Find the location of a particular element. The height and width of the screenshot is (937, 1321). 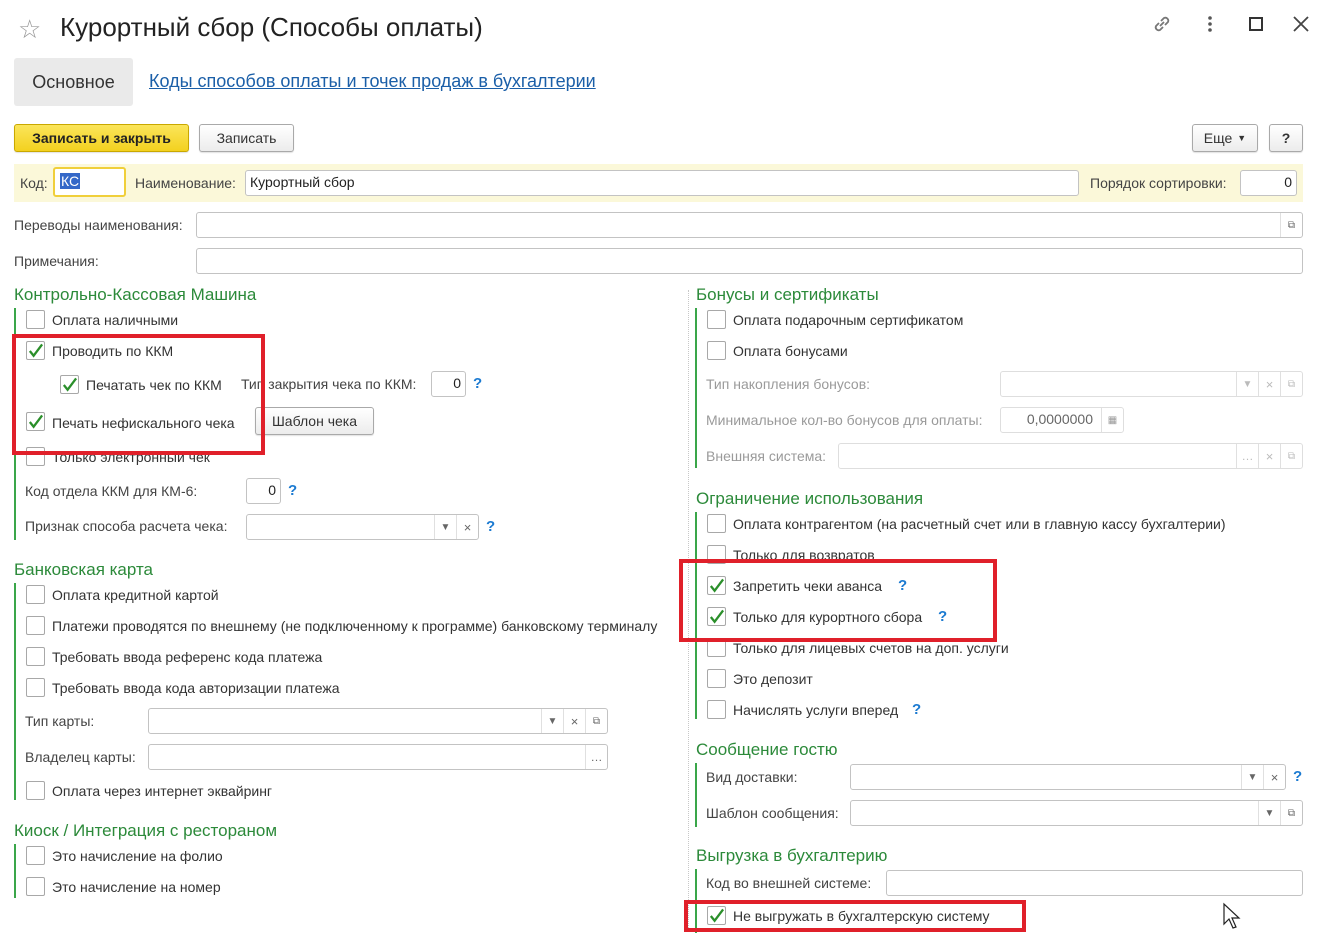

bonus-min-value: 0,0000000 is located at coordinates (1059, 419).